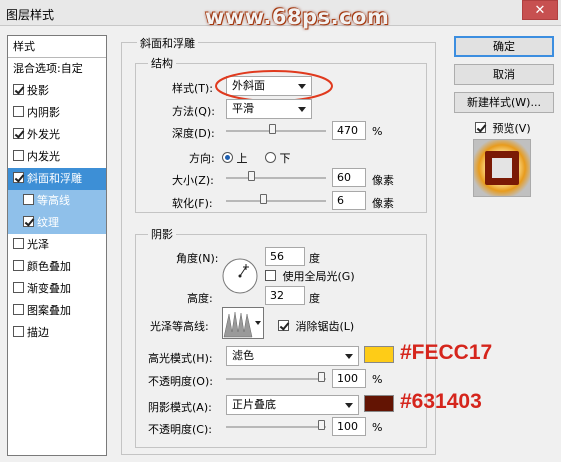  I want to click on ok-button: 确定, so click(504, 46).